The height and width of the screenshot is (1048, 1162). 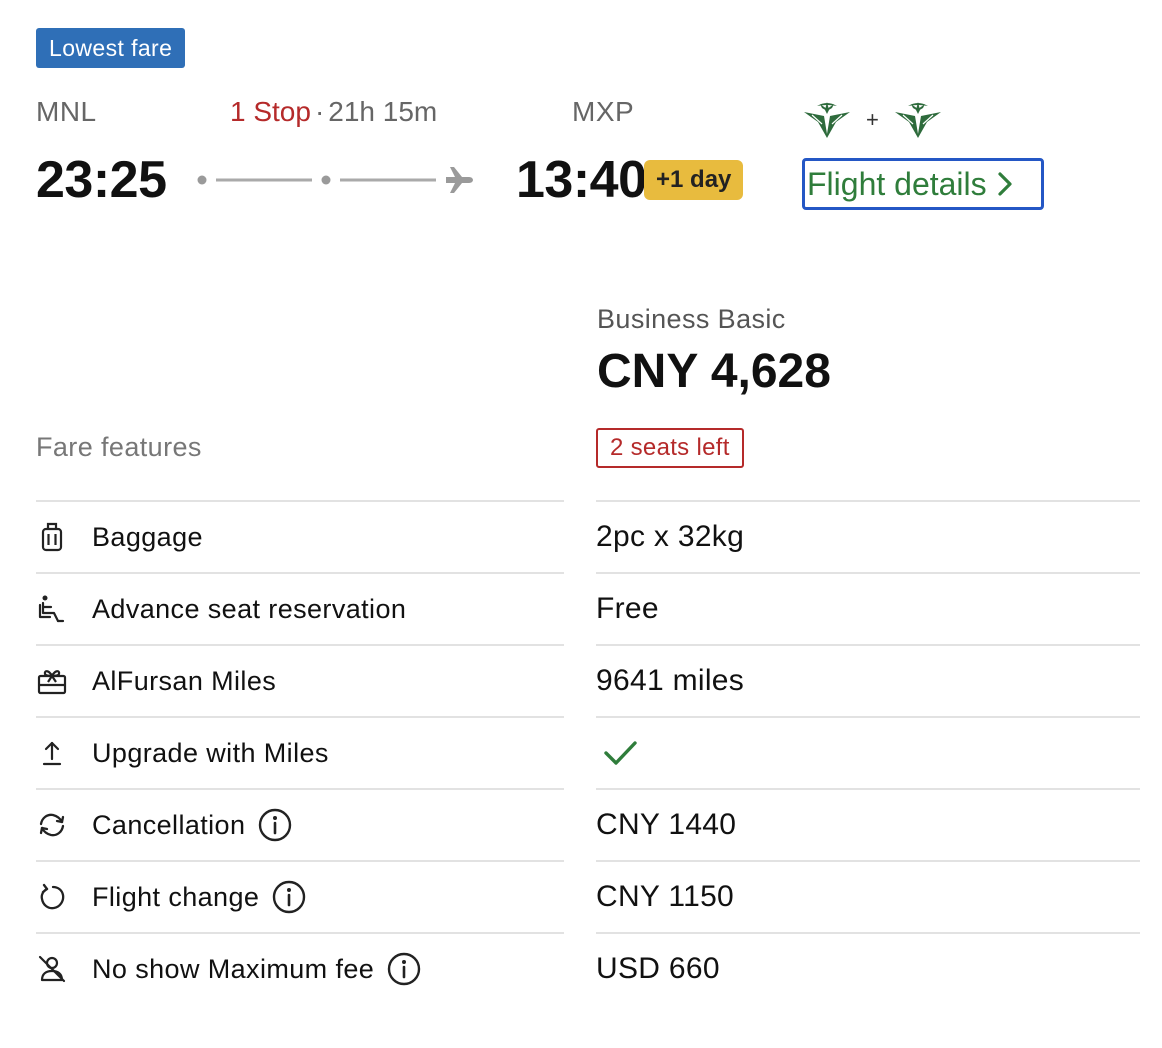 I want to click on baggage-icon, so click(x=56, y=537).